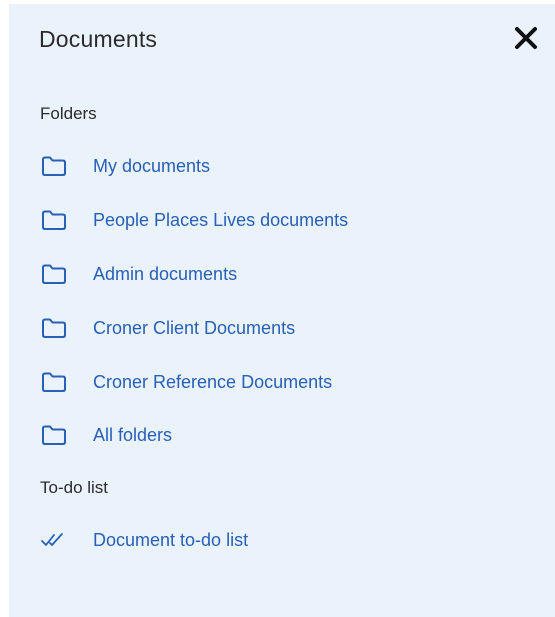 The width and height of the screenshot is (555, 617). Describe the element at coordinates (74, 487) in the screenshot. I see `todo-heading: To-do list` at that location.